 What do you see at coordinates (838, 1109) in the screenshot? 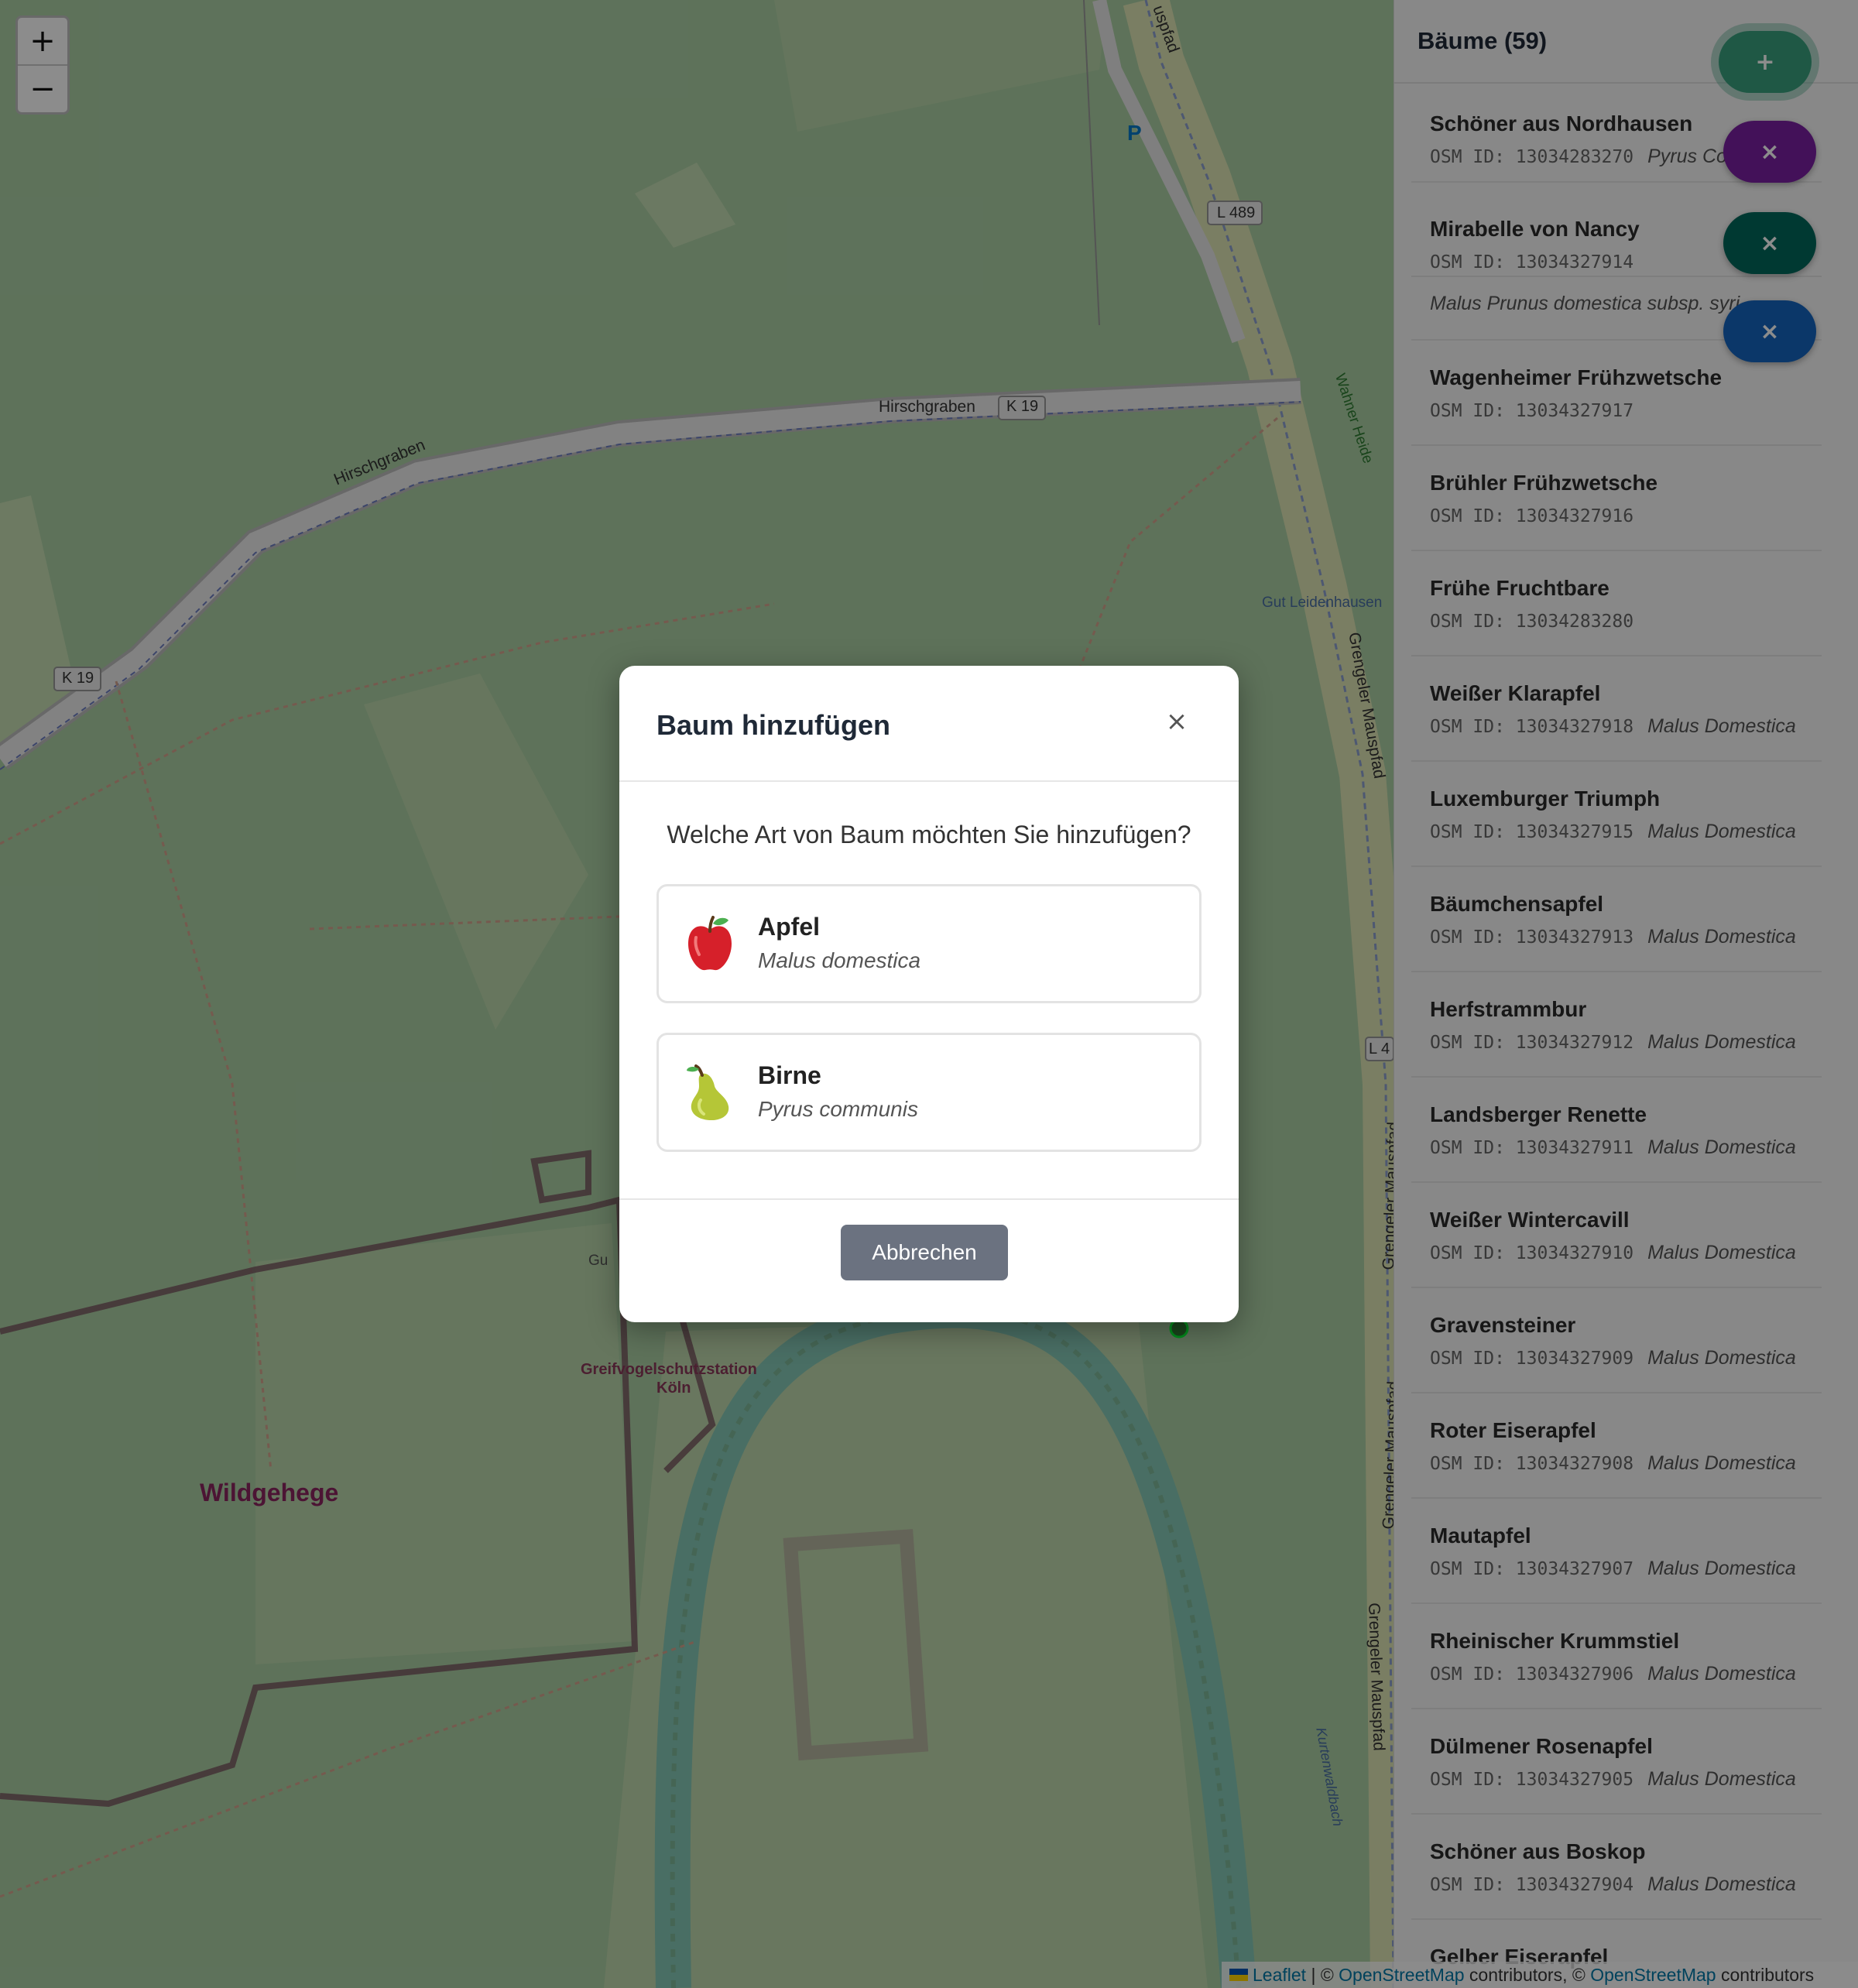
I see `option-birne-scientific: Pyrus communis` at bounding box center [838, 1109].